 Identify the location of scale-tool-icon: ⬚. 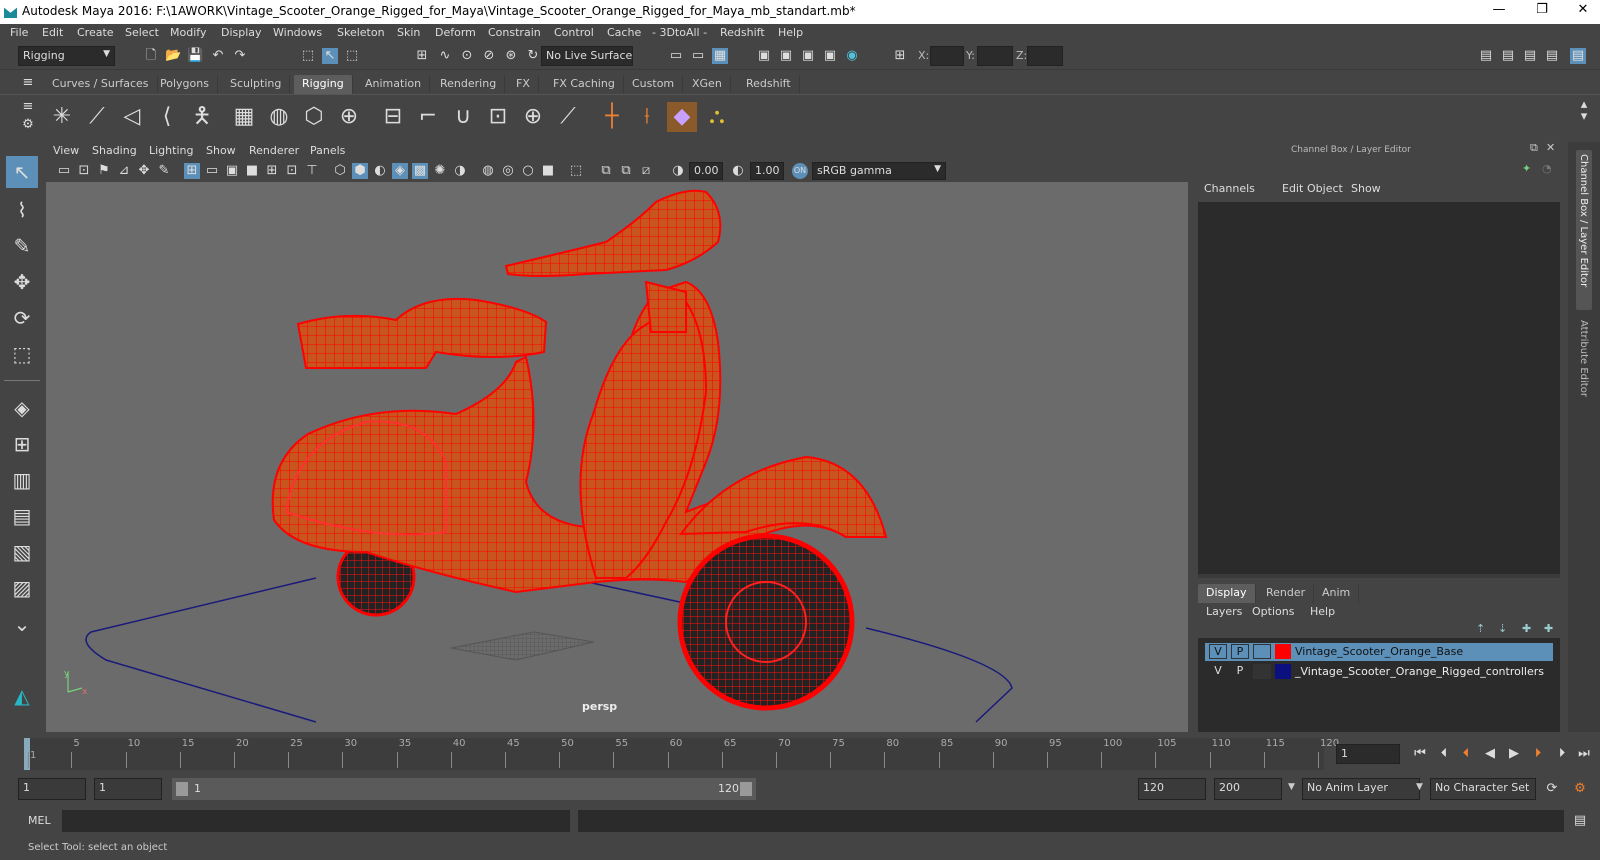
(22, 354).